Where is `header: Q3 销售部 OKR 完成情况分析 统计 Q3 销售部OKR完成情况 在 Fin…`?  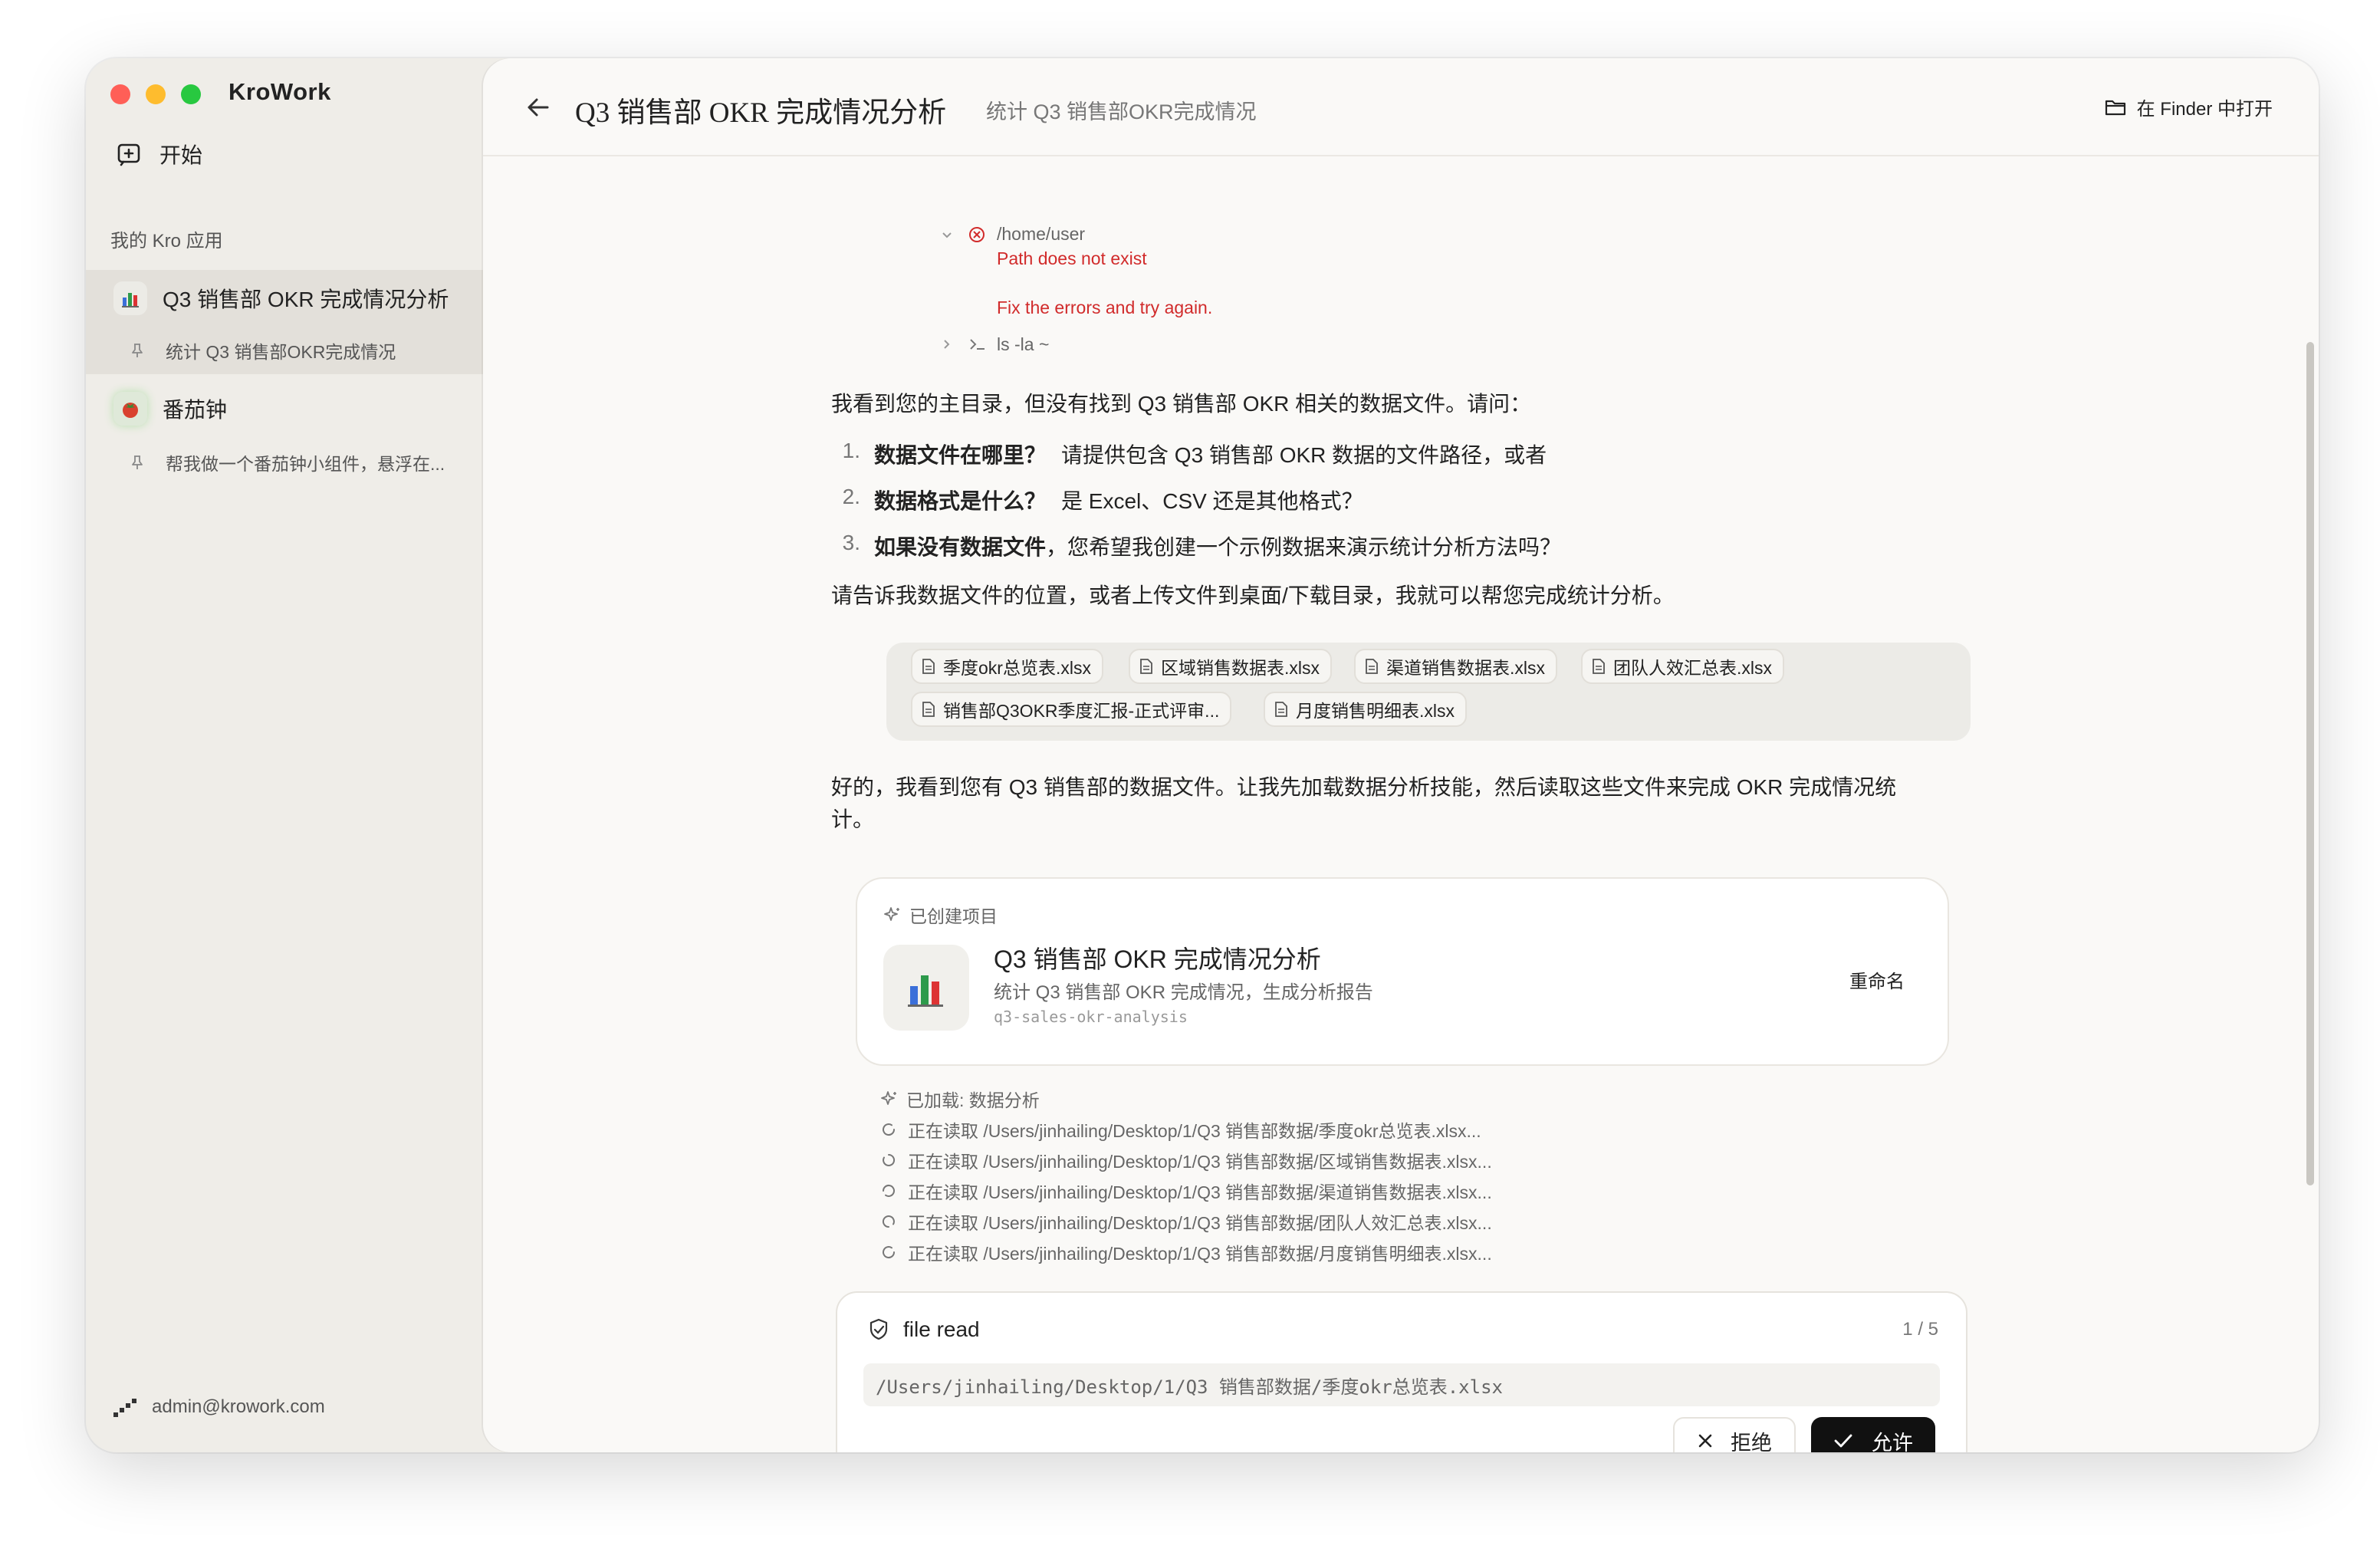
header: Q3 销售部 OKR 完成情况分析 统计 Q3 销售部OKR完成情况 在 Fin… is located at coordinates (1401, 107).